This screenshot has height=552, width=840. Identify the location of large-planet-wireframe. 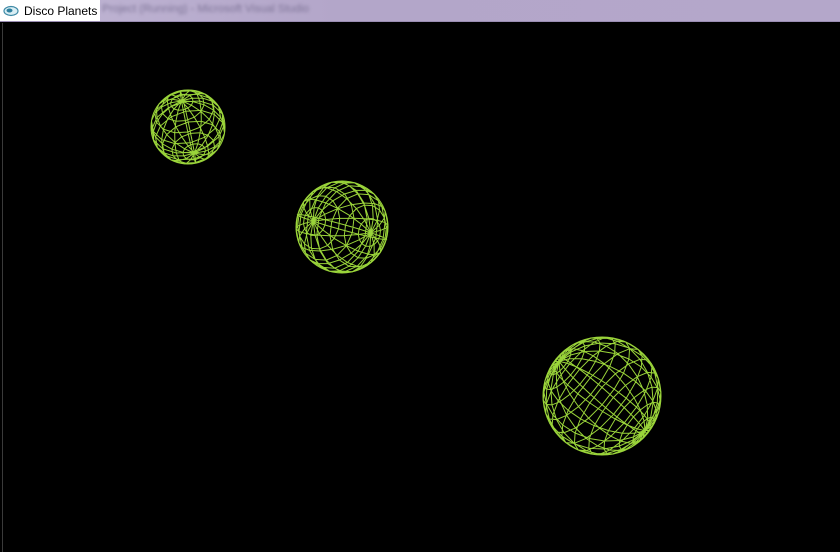
(602, 396).